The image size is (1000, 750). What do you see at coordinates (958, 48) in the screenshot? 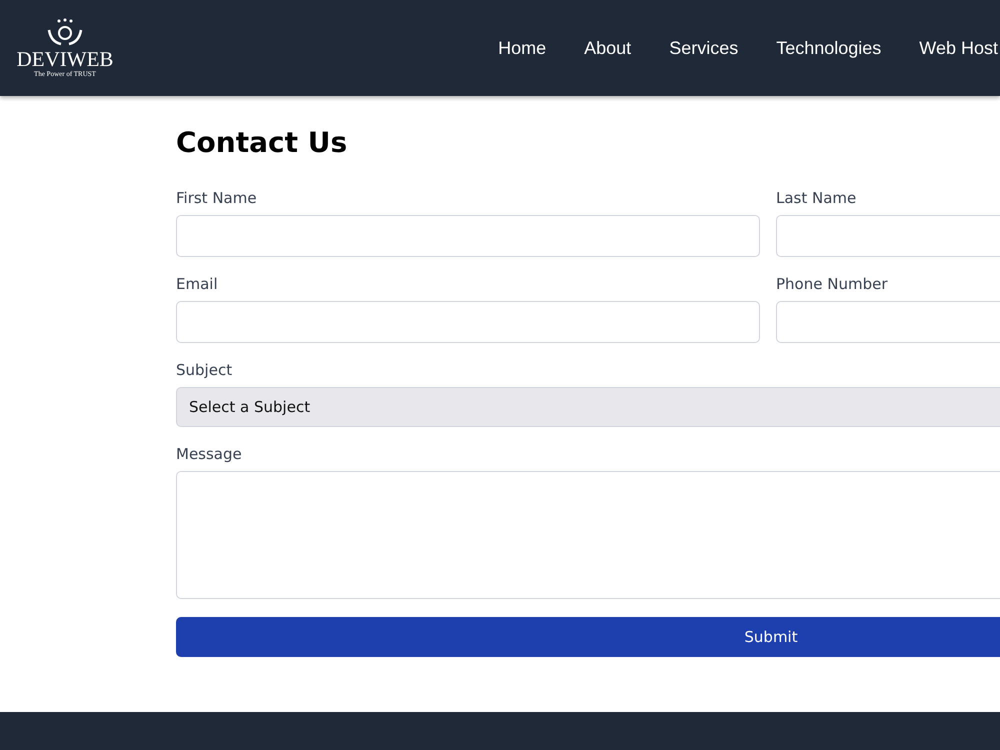
I see `nav-link: Web Host` at bounding box center [958, 48].